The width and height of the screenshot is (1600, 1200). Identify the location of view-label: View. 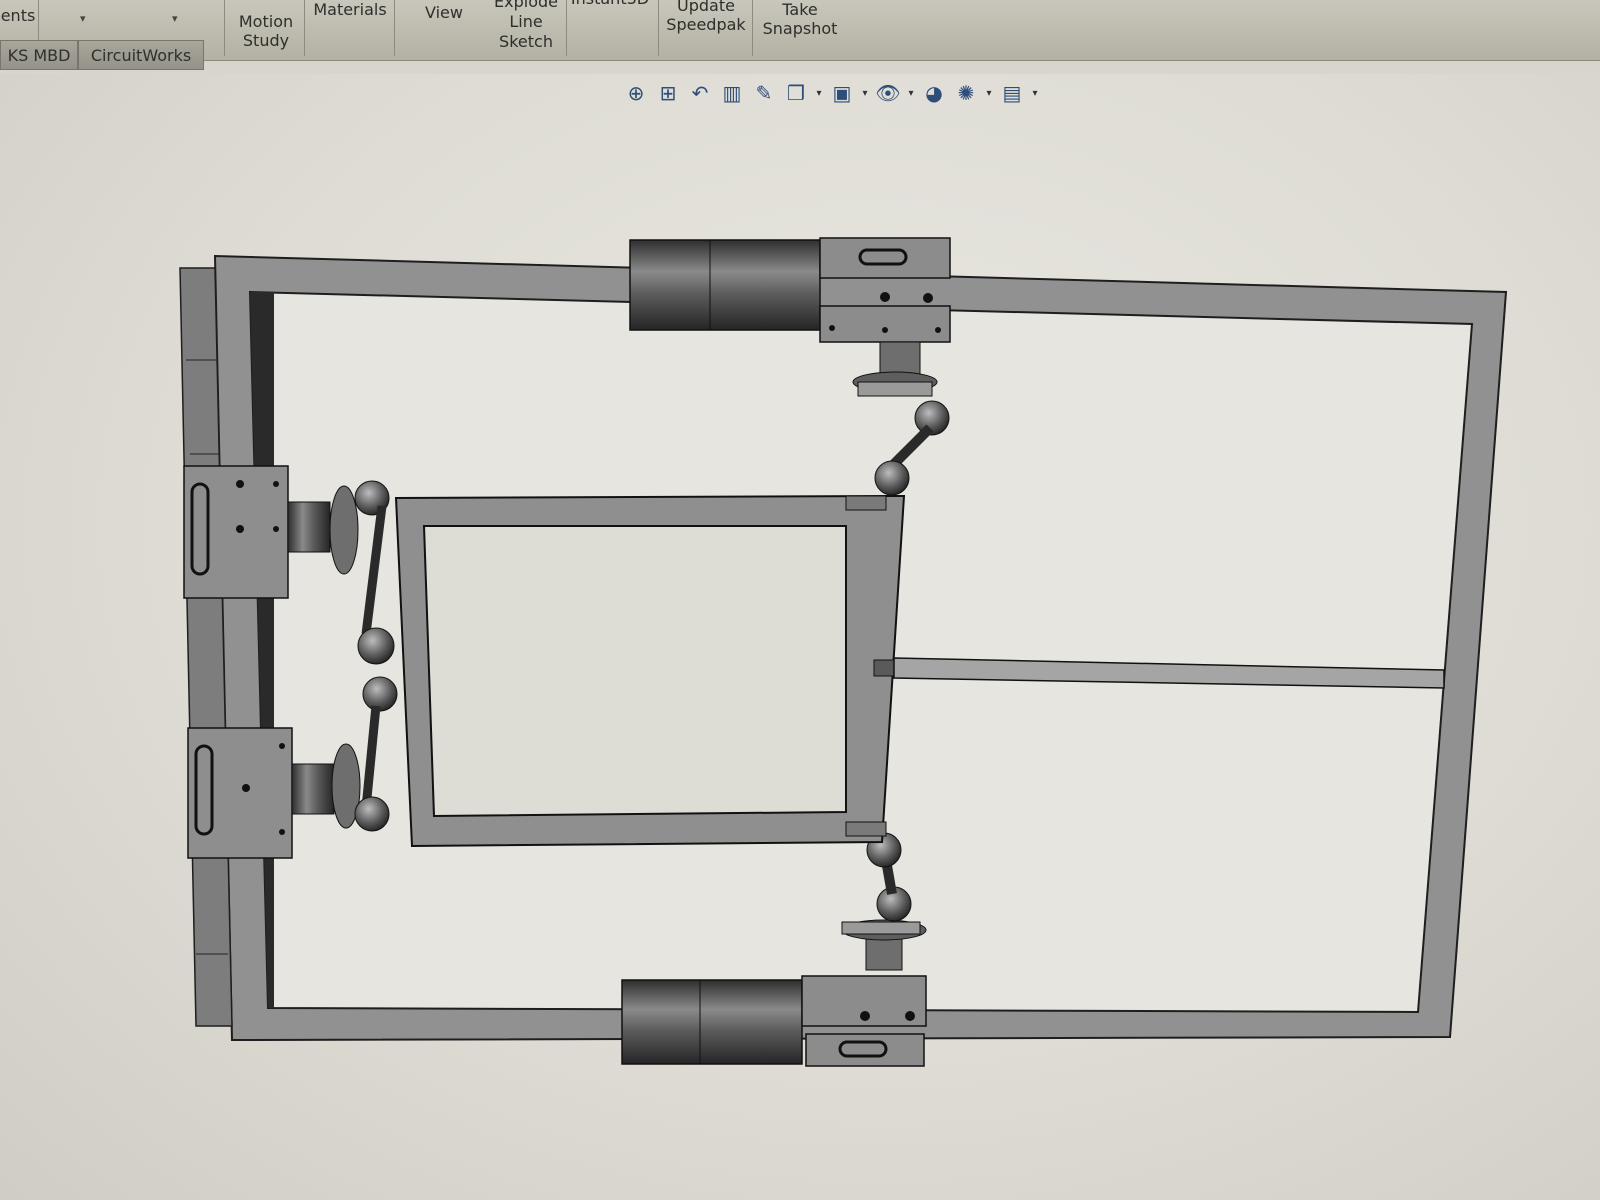
(444, 12).